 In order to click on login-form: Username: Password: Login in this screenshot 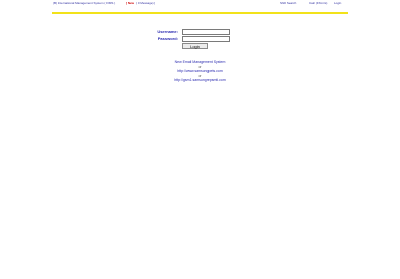, I will do `click(195, 40)`.